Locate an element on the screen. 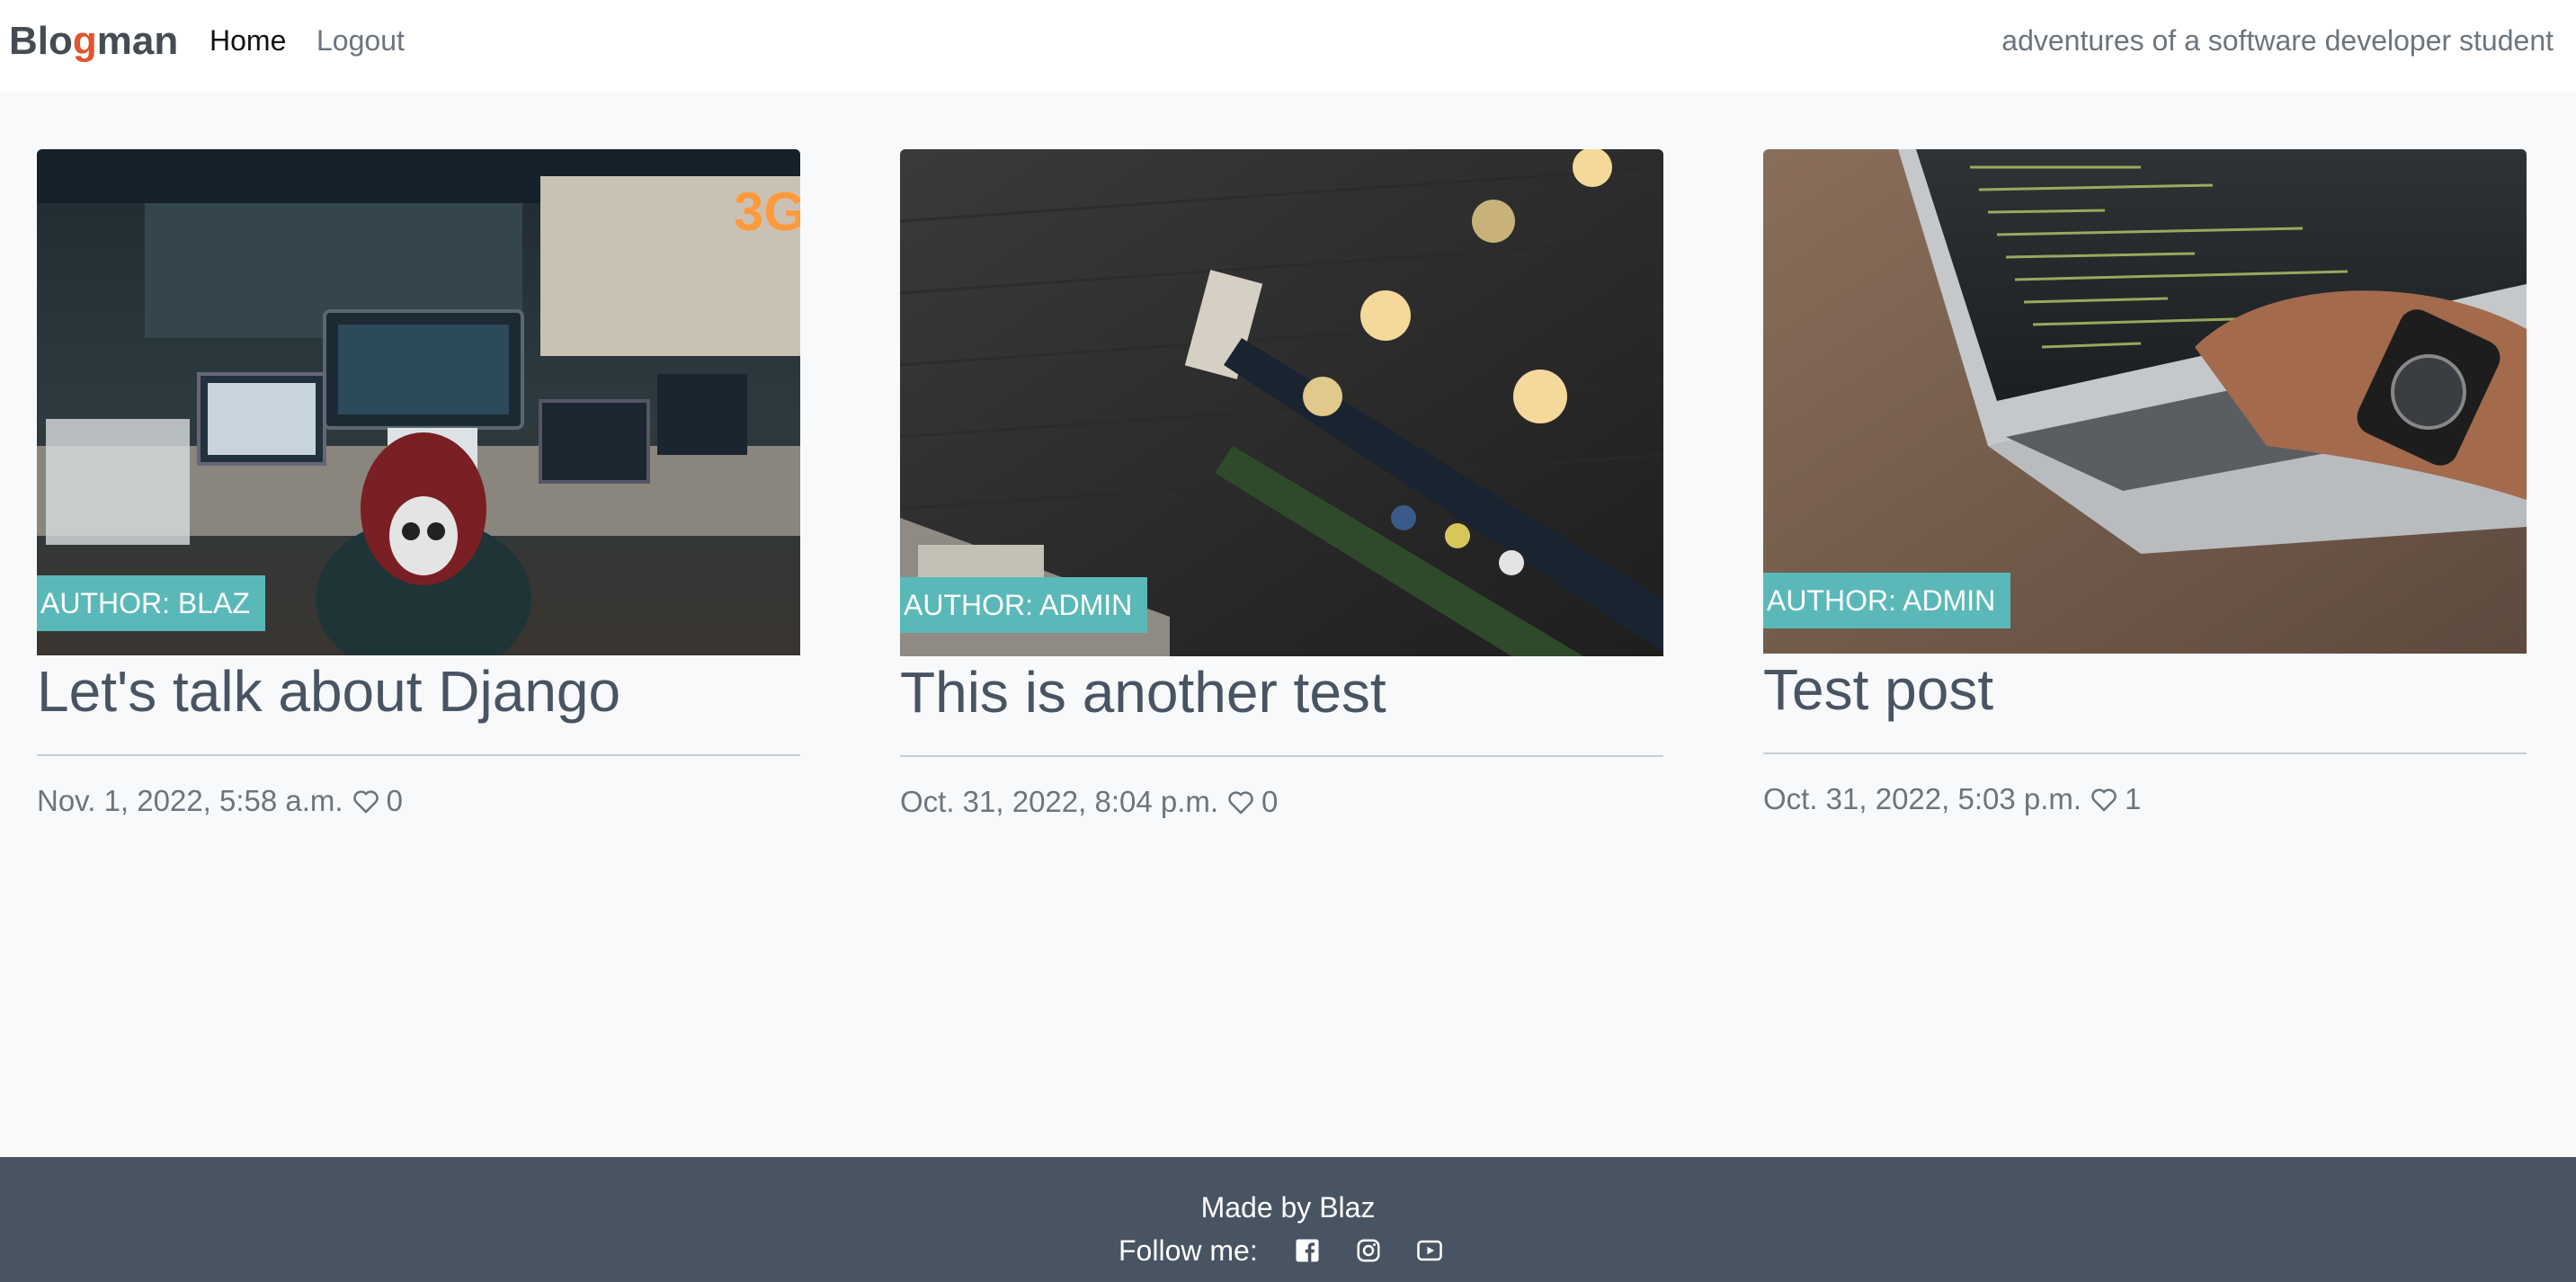 This screenshot has height=1282, width=2576. brand-logo: Blogman is located at coordinates (93, 41).